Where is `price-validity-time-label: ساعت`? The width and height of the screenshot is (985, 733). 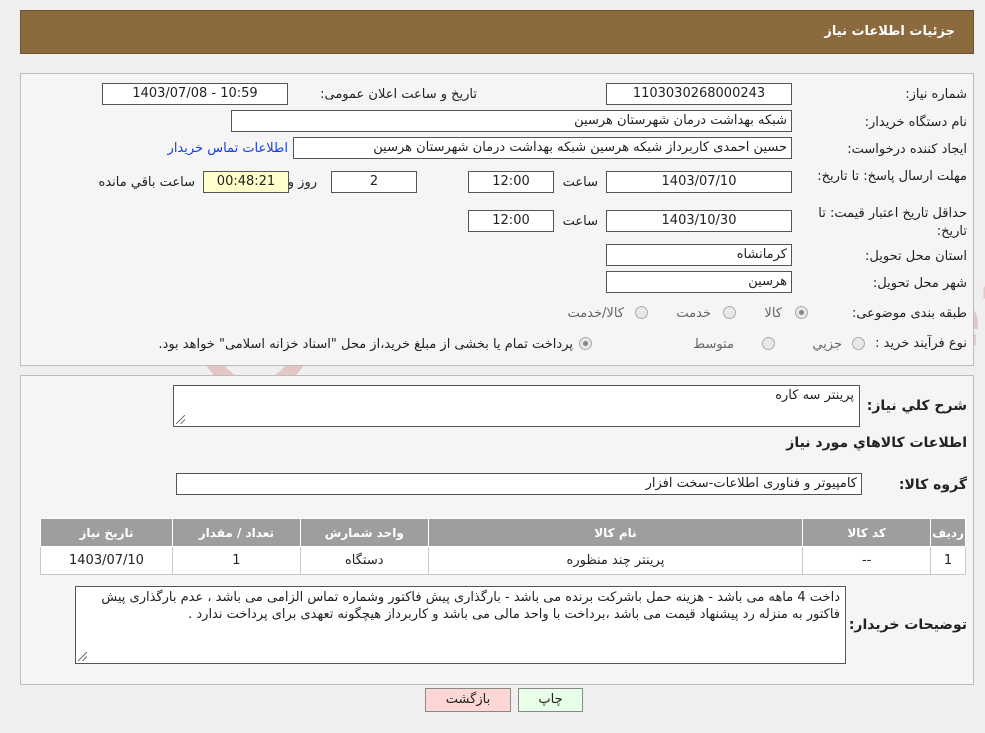
price-validity-time-label: ساعت is located at coordinates (580, 221).